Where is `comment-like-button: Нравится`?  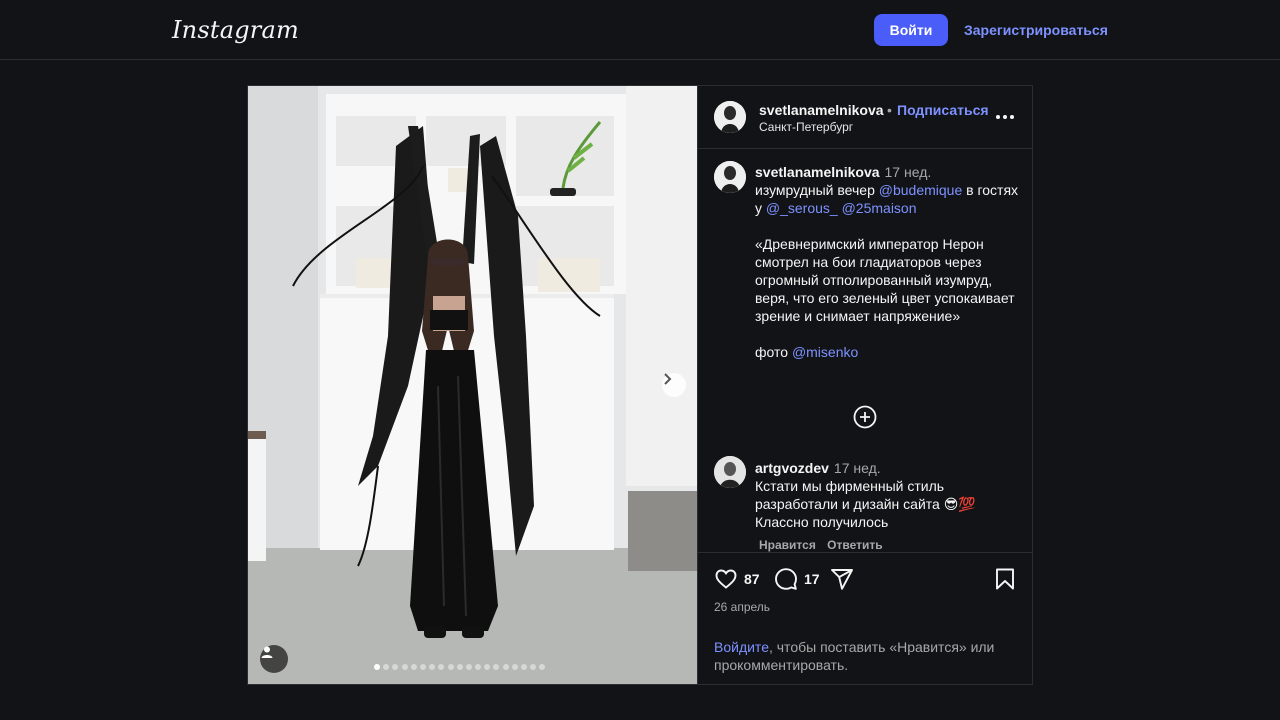 comment-like-button: Нравится is located at coordinates (787, 545).